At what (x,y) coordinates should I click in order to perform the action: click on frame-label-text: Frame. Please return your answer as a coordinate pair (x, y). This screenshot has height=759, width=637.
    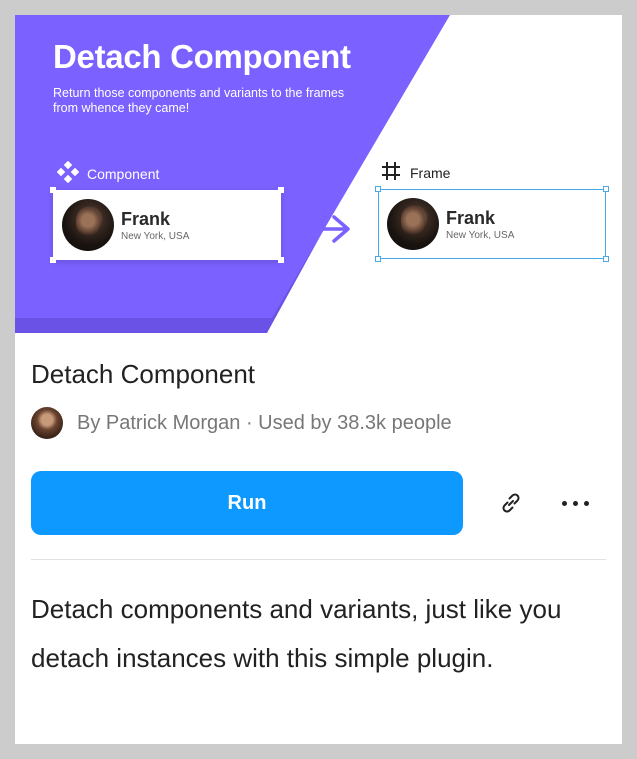
    Looking at the image, I should click on (430, 172).